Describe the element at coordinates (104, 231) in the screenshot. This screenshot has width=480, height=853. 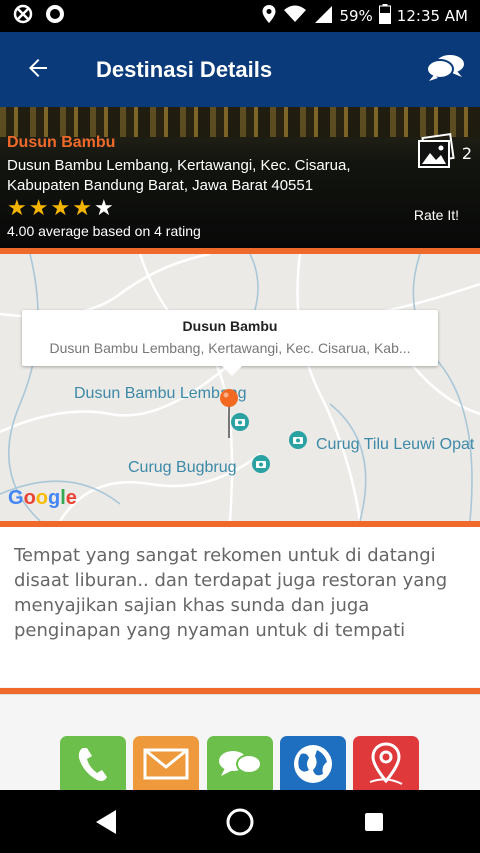
I see `rating-summary: 4.00 average based on 4 rating` at that location.